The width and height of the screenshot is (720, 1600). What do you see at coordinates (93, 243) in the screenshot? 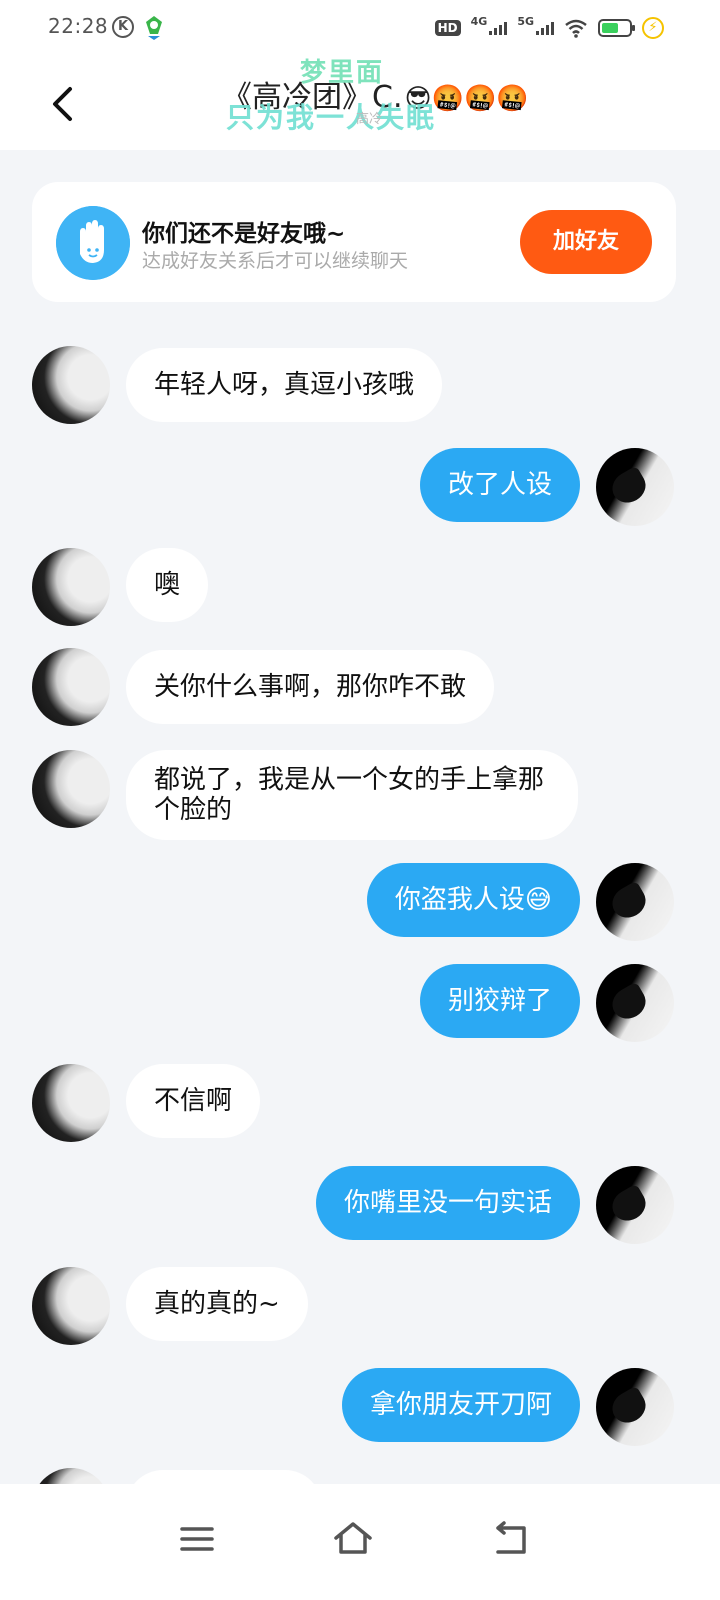
I see `hand-wave-icon` at bounding box center [93, 243].